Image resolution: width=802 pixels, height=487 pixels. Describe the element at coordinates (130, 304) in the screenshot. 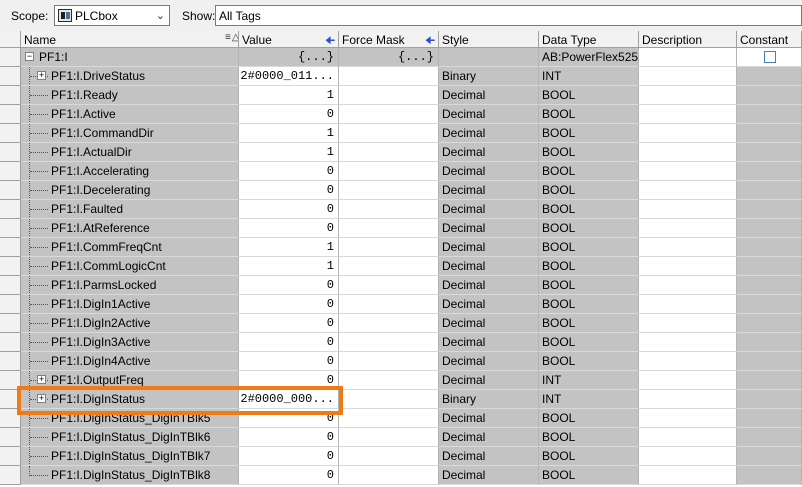

I see `name-cell: PF1:I.DigIn1Active` at that location.